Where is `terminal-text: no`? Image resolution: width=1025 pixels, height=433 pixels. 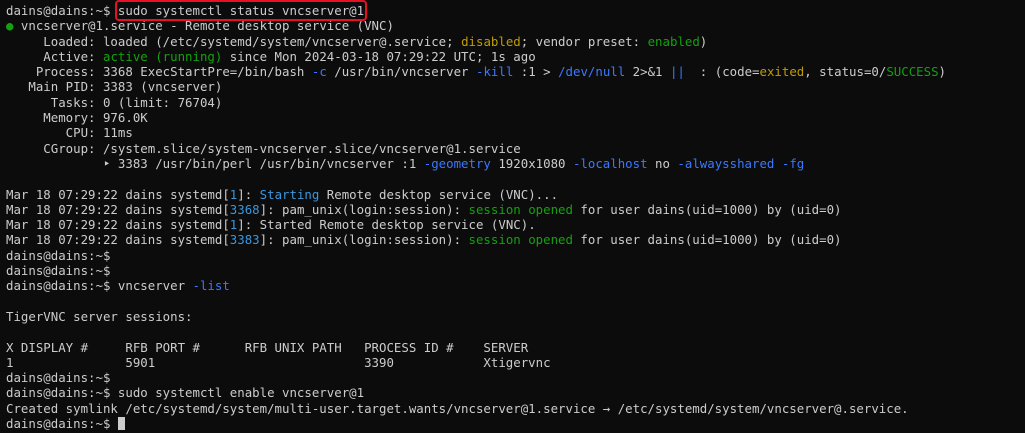 terminal-text: no is located at coordinates (662, 163).